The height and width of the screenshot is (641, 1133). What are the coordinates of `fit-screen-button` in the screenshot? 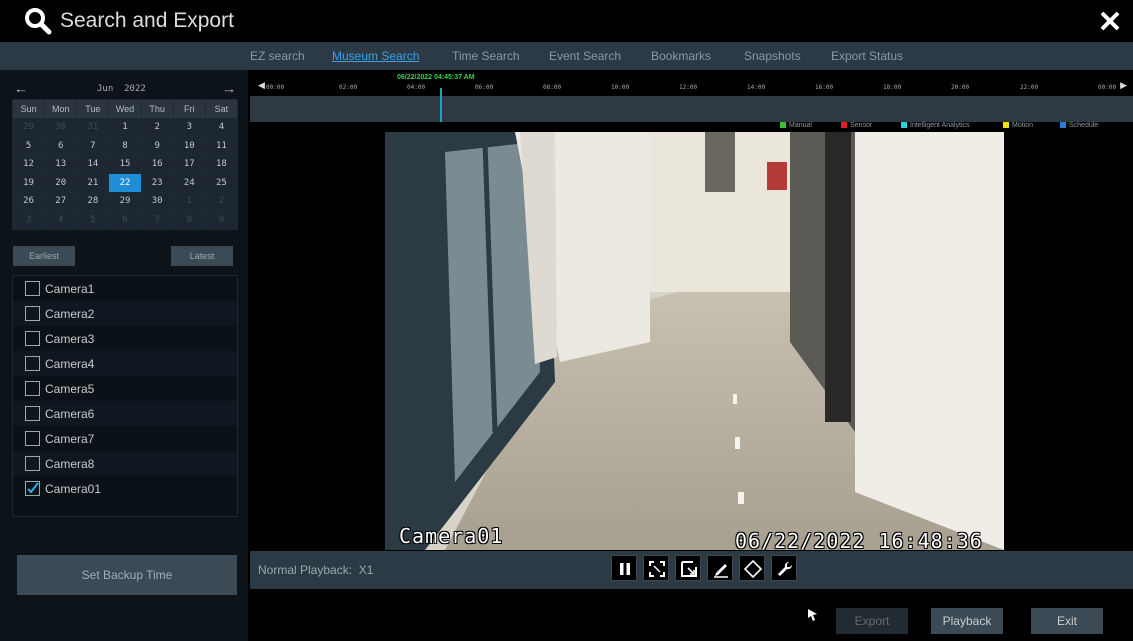 It's located at (656, 568).